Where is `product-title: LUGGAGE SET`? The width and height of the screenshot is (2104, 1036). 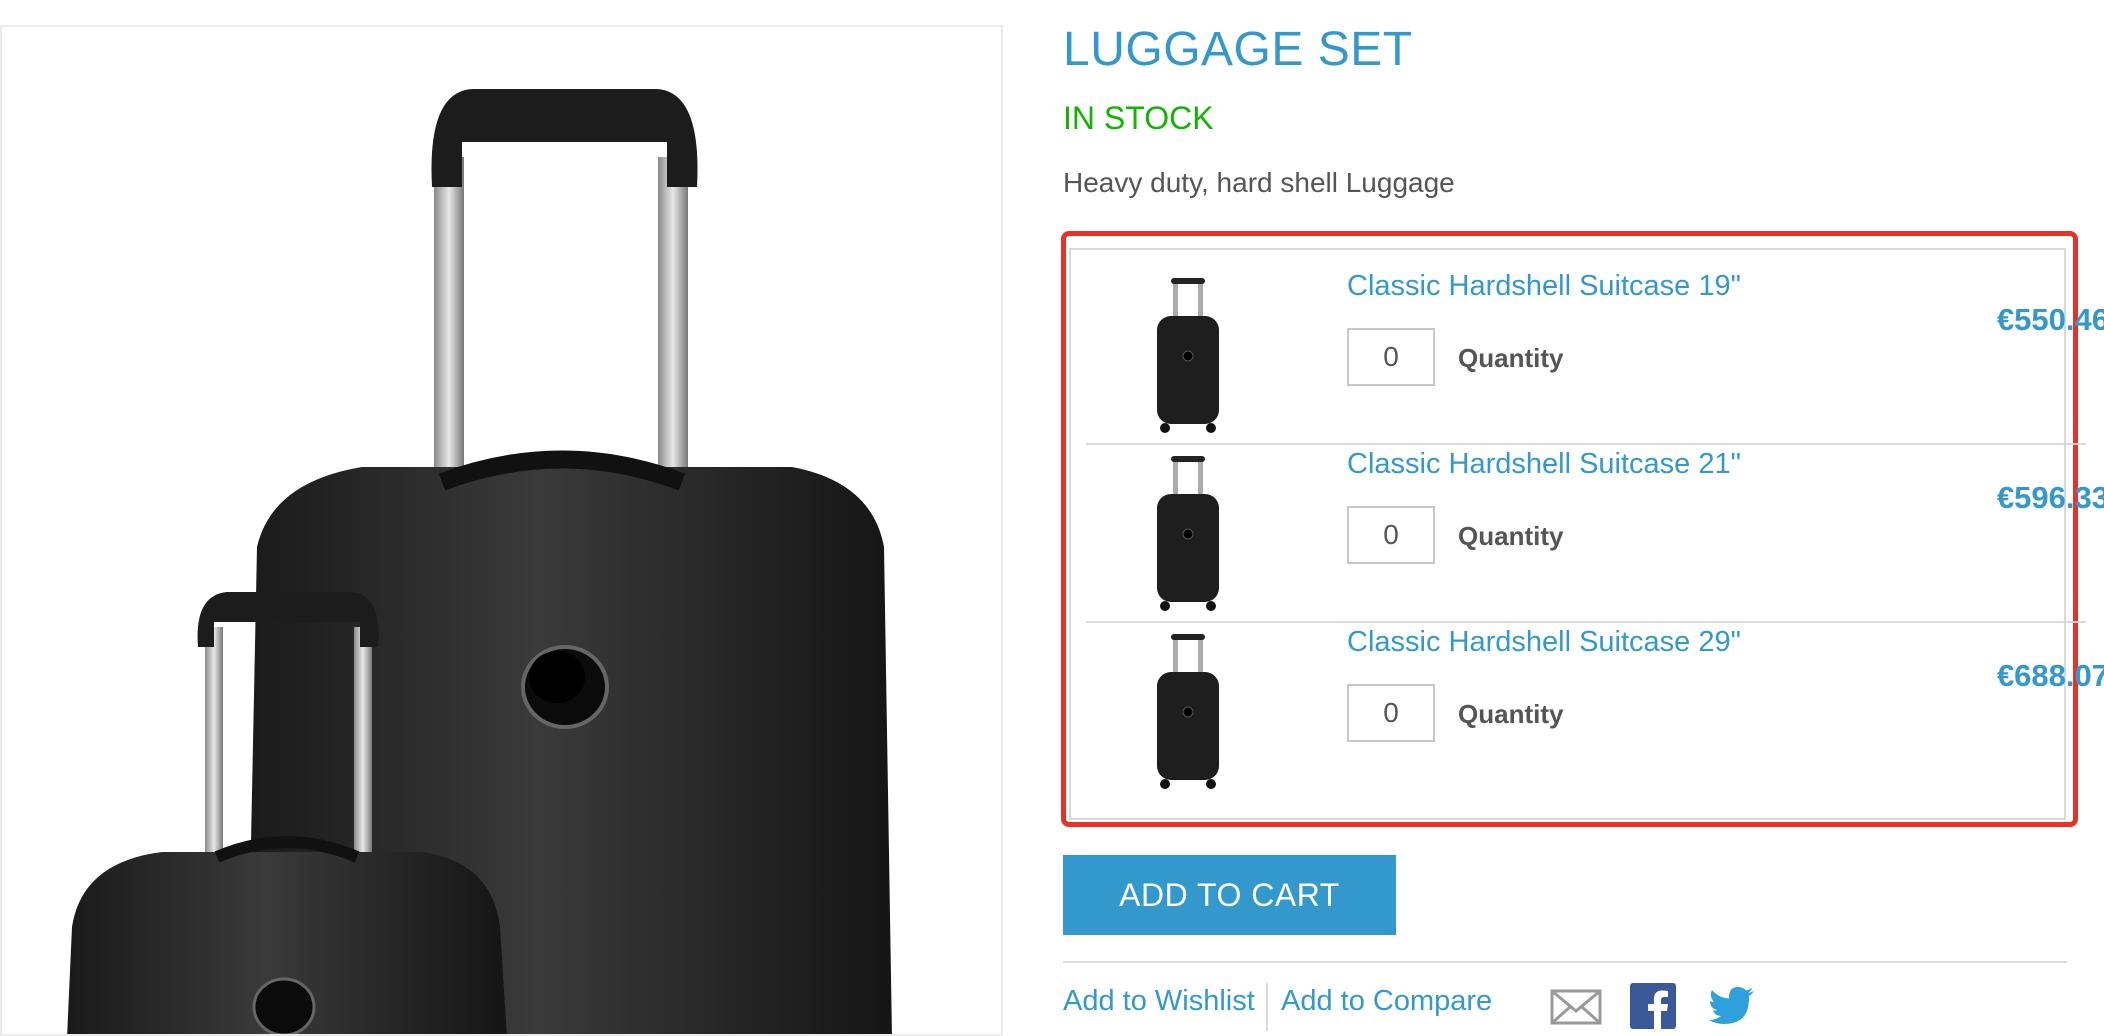
product-title: LUGGAGE SET is located at coordinates (1238, 49).